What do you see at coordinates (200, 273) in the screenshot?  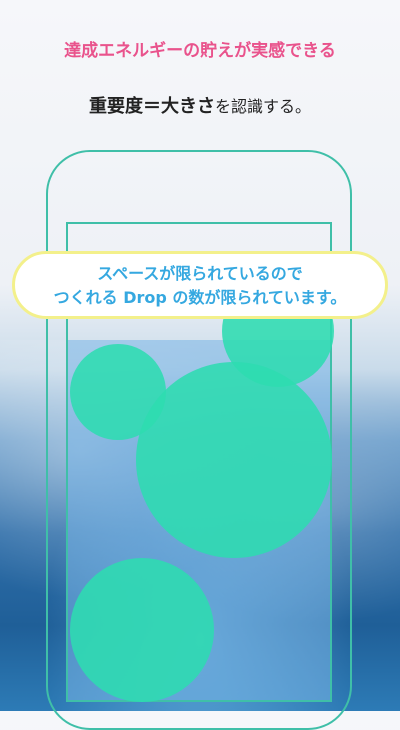 I see `callout-line-1: スペースが限られているので` at bounding box center [200, 273].